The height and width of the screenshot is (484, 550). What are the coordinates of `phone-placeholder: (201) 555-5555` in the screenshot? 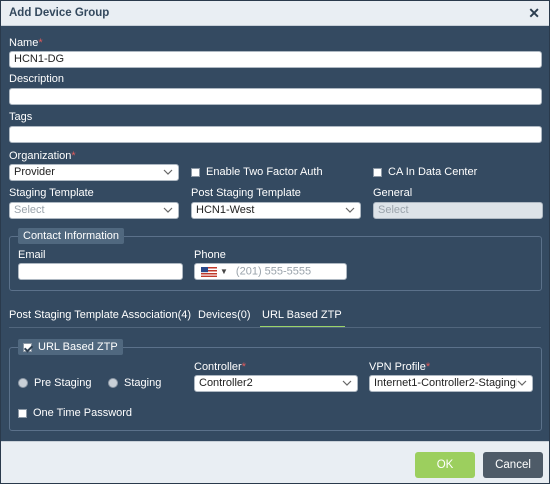 It's located at (273, 271).